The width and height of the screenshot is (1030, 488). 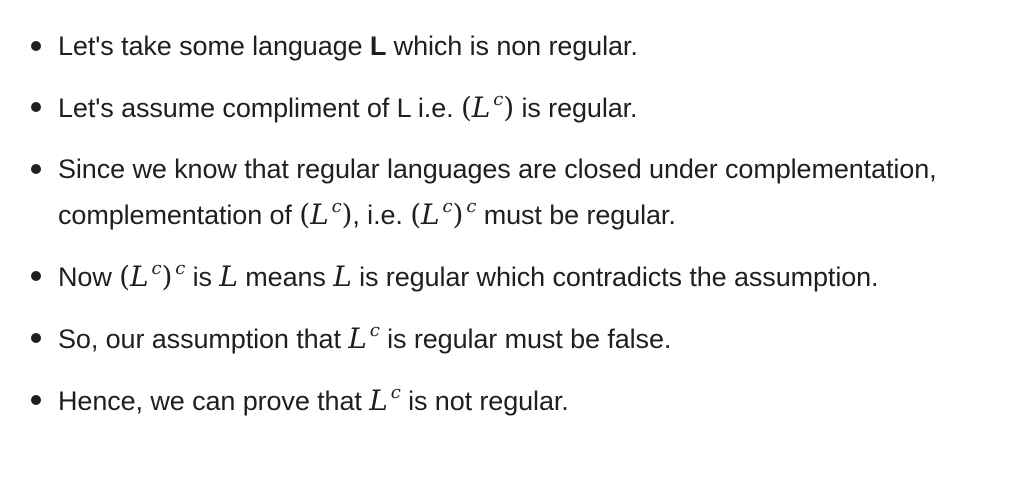 I want to click on item-text-pre: Let's take some language, so click(x=214, y=46).